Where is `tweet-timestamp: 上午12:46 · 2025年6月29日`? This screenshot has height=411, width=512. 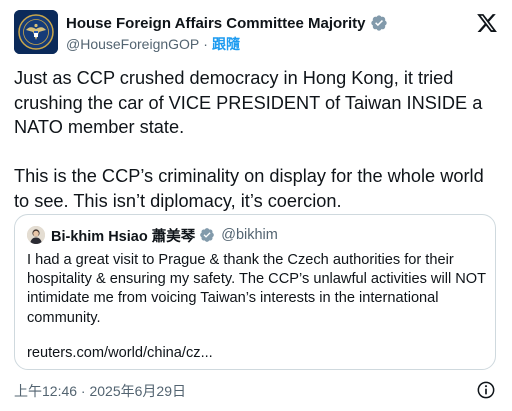 tweet-timestamp: 上午12:46 · 2025年6月29日 is located at coordinates (100, 391).